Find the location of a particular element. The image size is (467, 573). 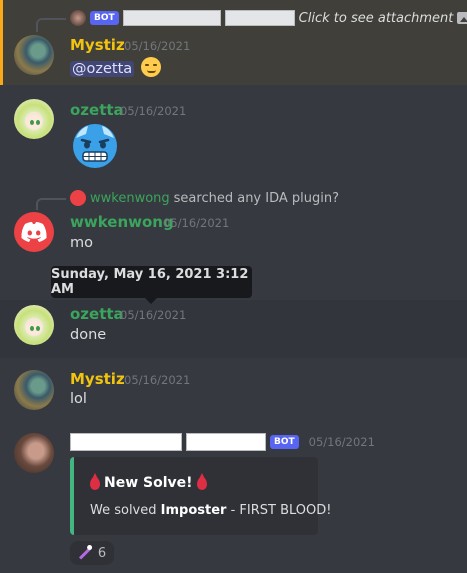

reaction-count: 6 is located at coordinates (102, 553).